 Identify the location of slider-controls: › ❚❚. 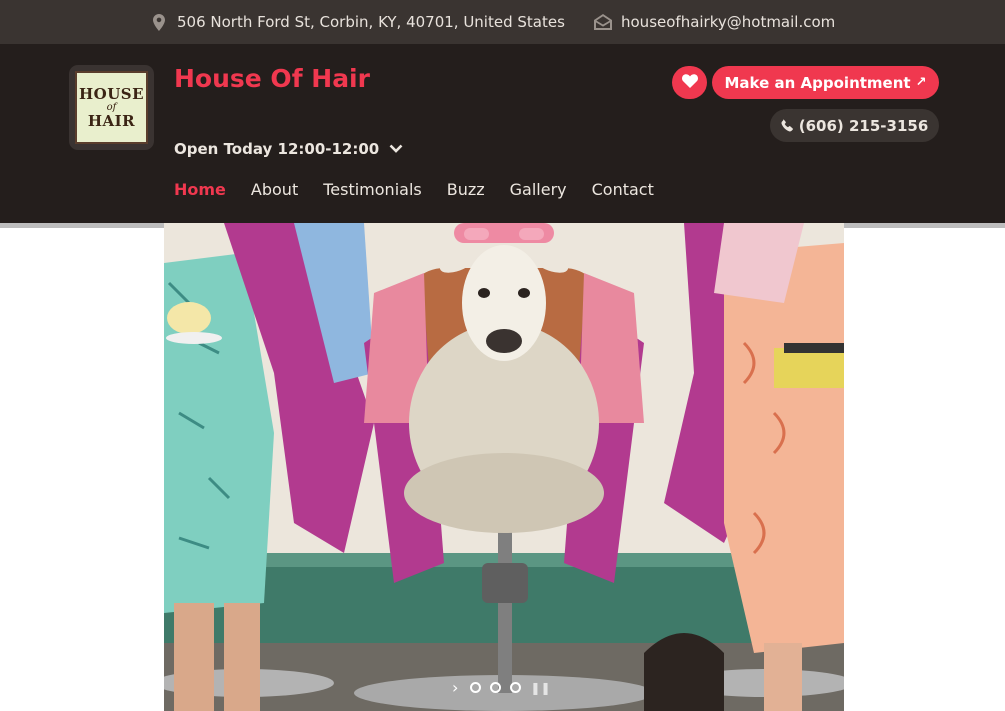
(501, 687).